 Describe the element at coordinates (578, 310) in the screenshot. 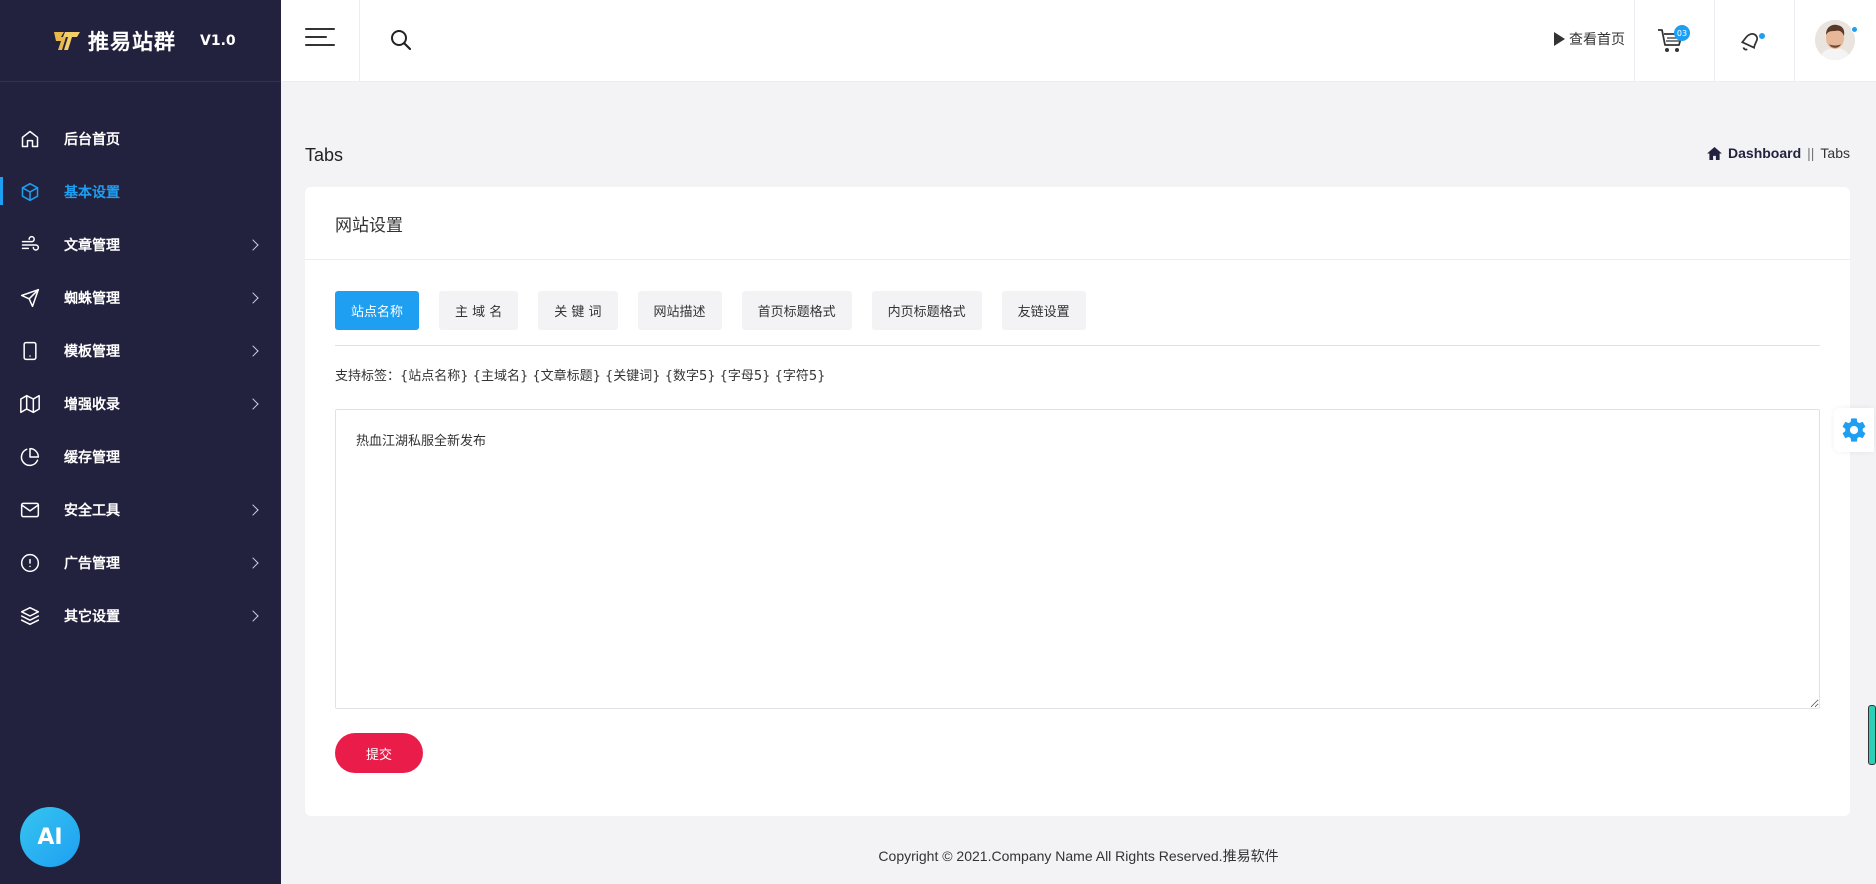

I see `tab-keywords: 关 键 词` at that location.